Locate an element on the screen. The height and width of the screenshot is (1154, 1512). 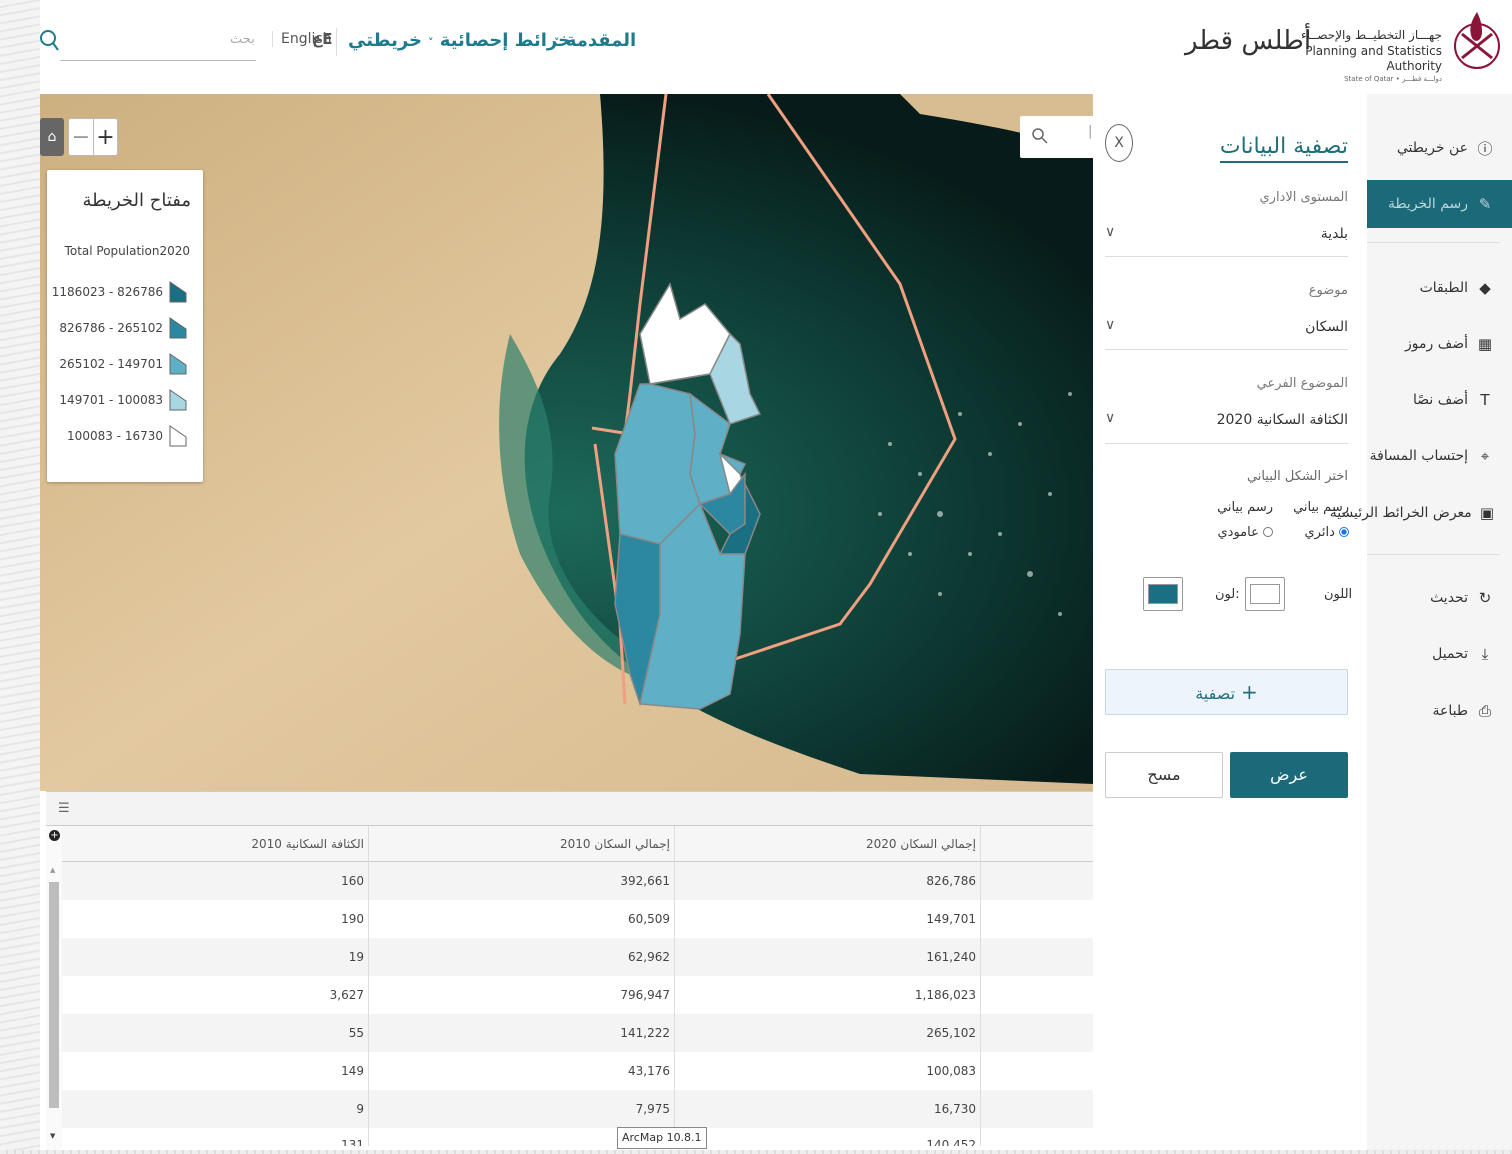
sidebar-item-refresh: تحديث ↻ is located at coordinates (1439, 598).